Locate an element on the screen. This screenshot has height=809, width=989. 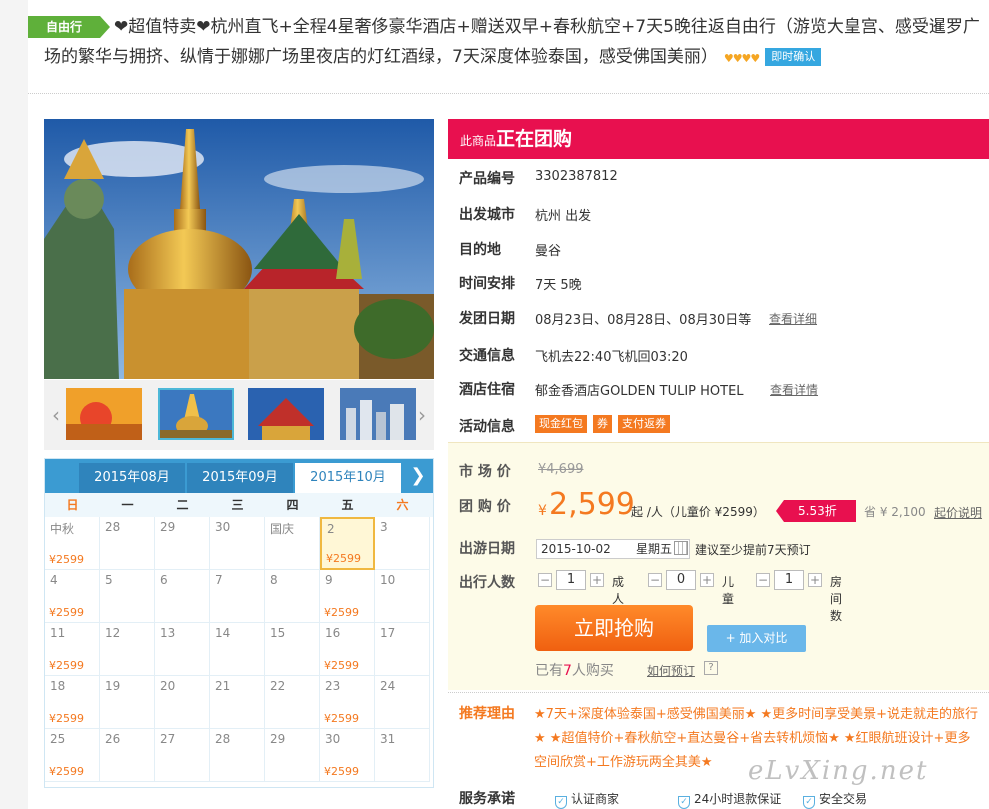
label-travelers: 出行人数 is located at coordinates (487, 583).